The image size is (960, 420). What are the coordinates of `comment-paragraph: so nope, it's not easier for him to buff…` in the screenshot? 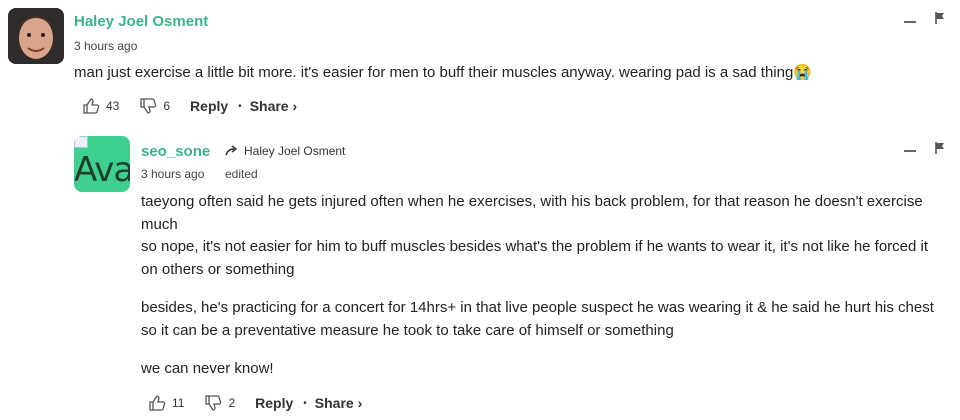 It's located at (535, 258).